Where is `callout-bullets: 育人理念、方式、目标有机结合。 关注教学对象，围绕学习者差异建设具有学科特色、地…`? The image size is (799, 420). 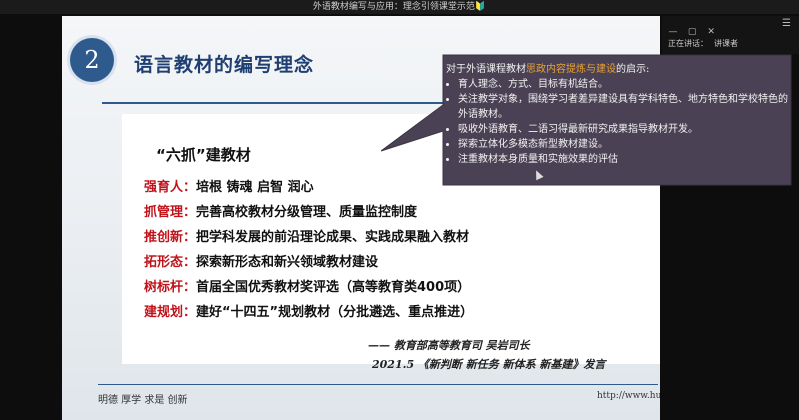 callout-bullets: 育人理念、方式、目标有机结合。 关注教学对象，围绕学习者差异建设具有学科特色、地… is located at coordinates (618, 122).